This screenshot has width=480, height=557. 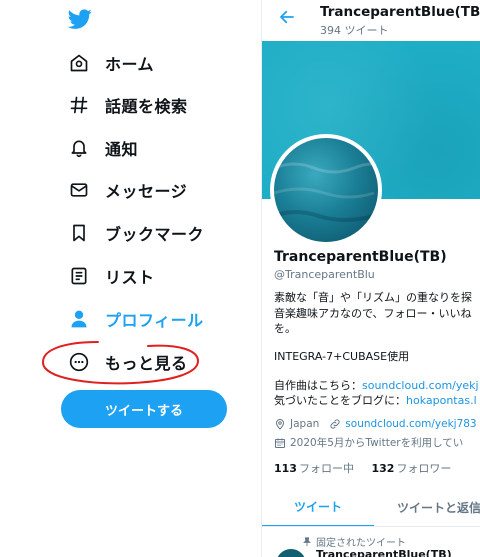 What do you see at coordinates (122, 149) in the screenshot?
I see `nav-notifications-label: 通知` at bounding box center [122, 149].